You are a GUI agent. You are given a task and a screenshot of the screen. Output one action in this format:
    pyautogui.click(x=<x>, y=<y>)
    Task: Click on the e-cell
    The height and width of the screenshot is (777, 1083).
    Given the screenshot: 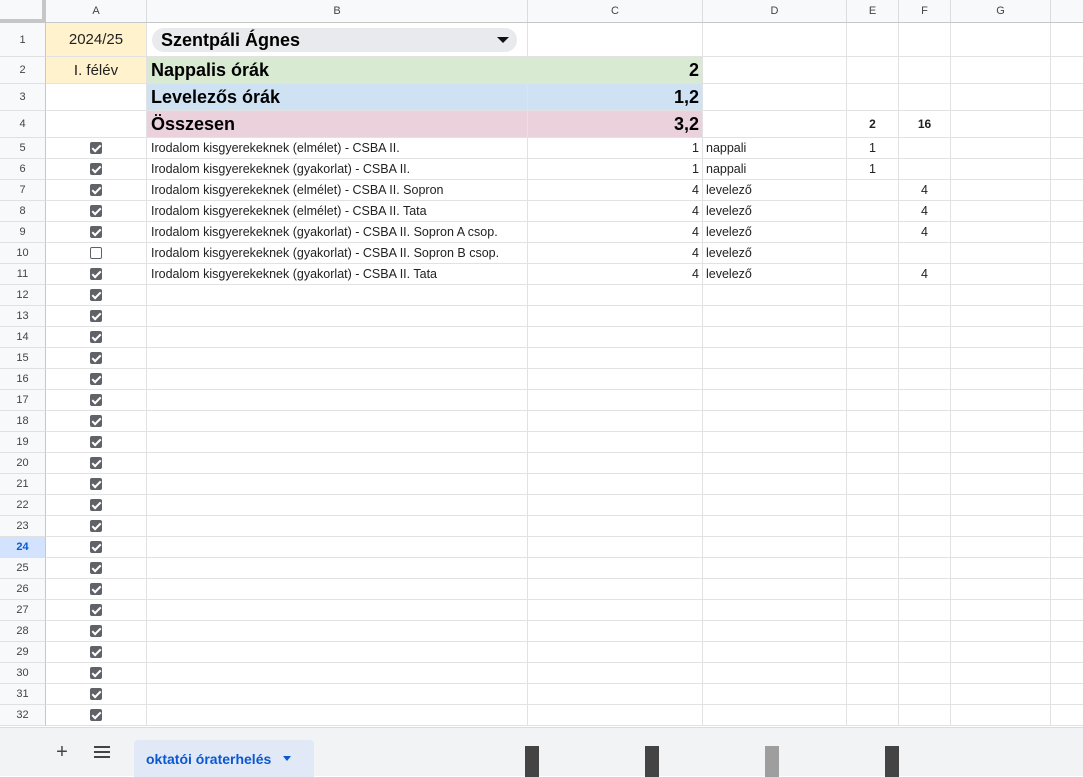 What is the action you would take?
    pyautogui.click(x=873, y=253)
    